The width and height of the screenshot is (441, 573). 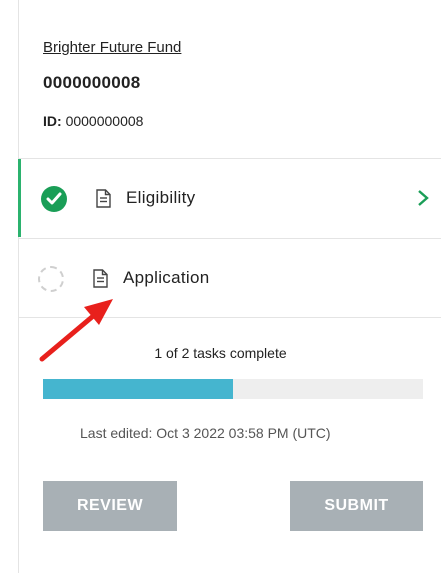 I want to click on progress-bar-fill, so click(x=138, y=389).